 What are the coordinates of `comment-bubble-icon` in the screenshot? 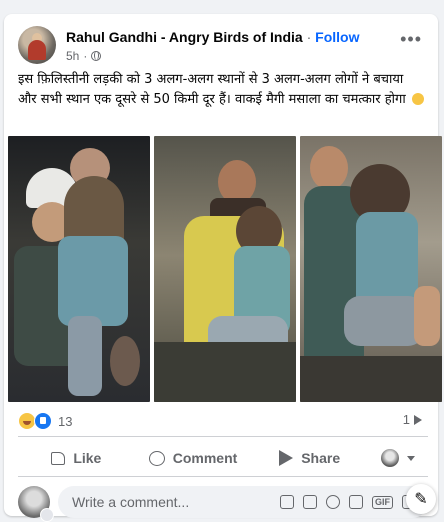 It's located at (156, 458).